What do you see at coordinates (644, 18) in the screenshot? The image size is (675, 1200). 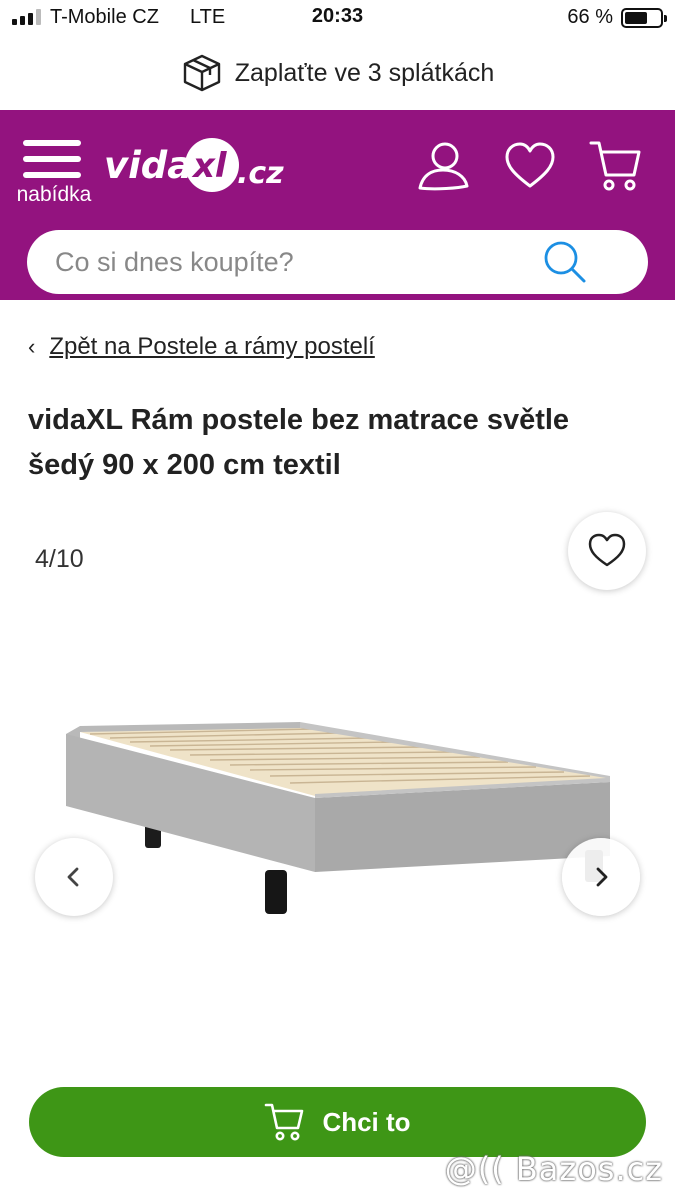 I see `battery-icon` at bounding box center [644, 18].